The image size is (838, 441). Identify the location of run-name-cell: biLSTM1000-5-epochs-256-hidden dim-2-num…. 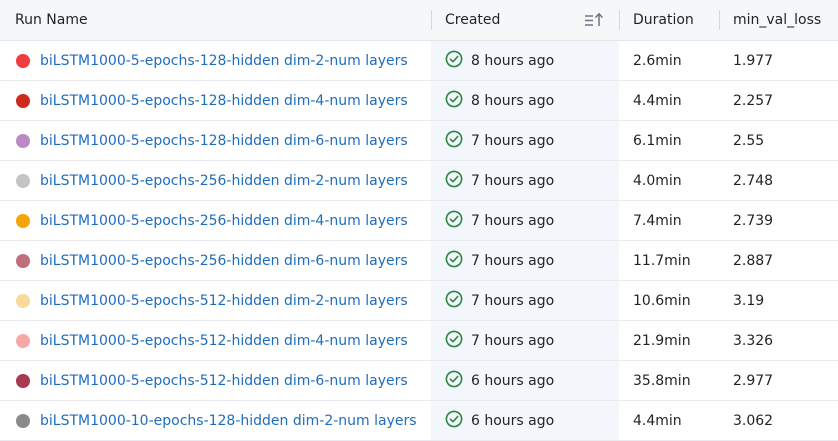
(215, 180).